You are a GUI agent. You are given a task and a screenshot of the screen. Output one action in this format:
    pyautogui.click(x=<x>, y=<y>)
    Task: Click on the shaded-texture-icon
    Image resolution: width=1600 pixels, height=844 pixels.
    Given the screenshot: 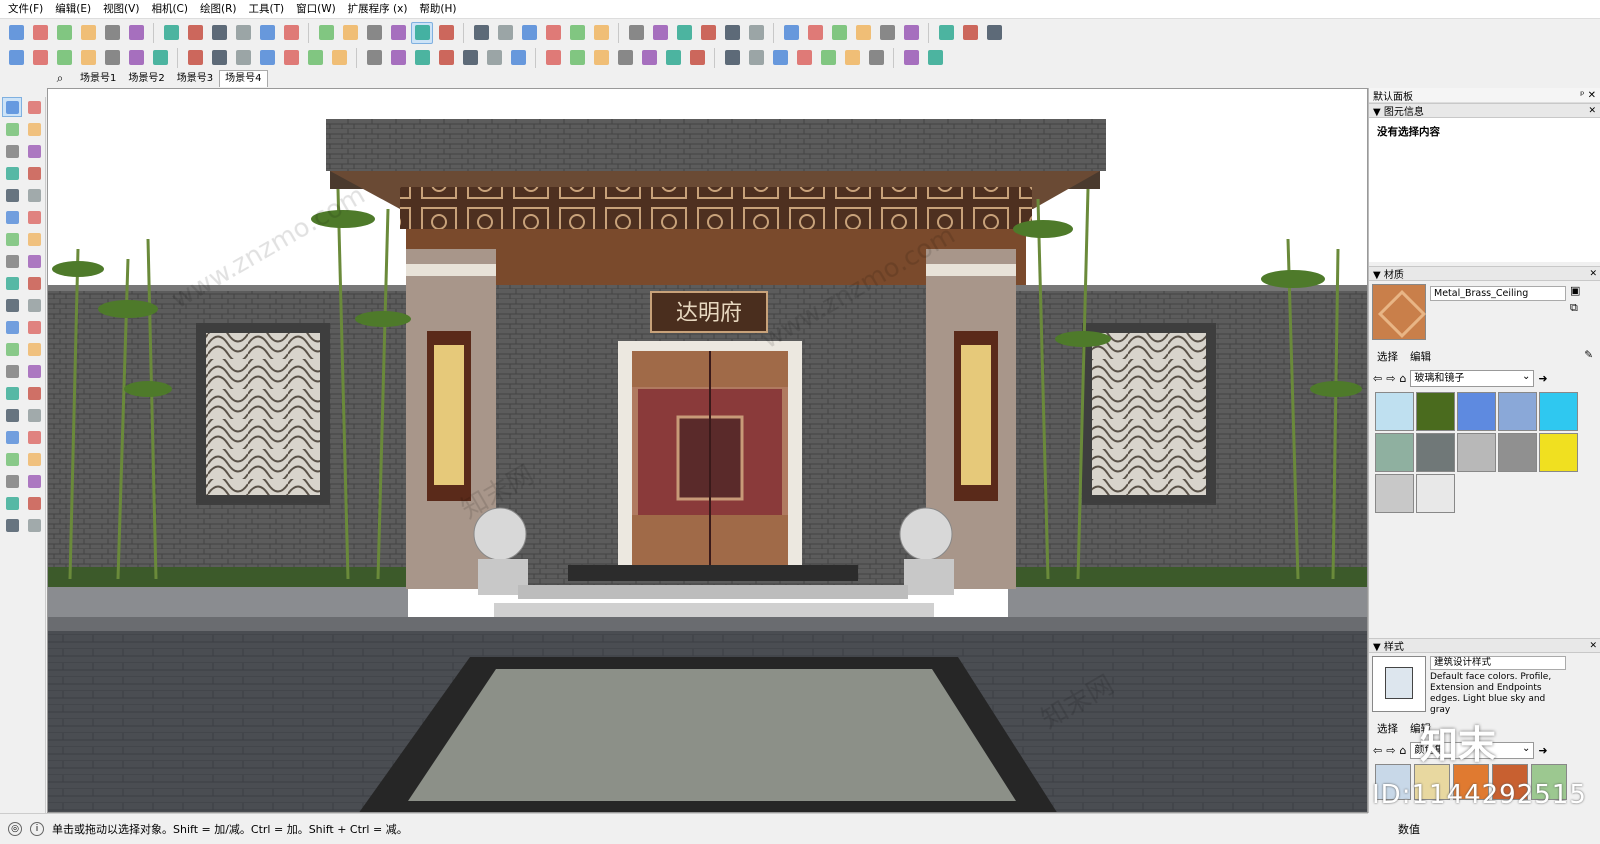 What is the action you would take?
    pyautogui.click(x=422, y=32)
    